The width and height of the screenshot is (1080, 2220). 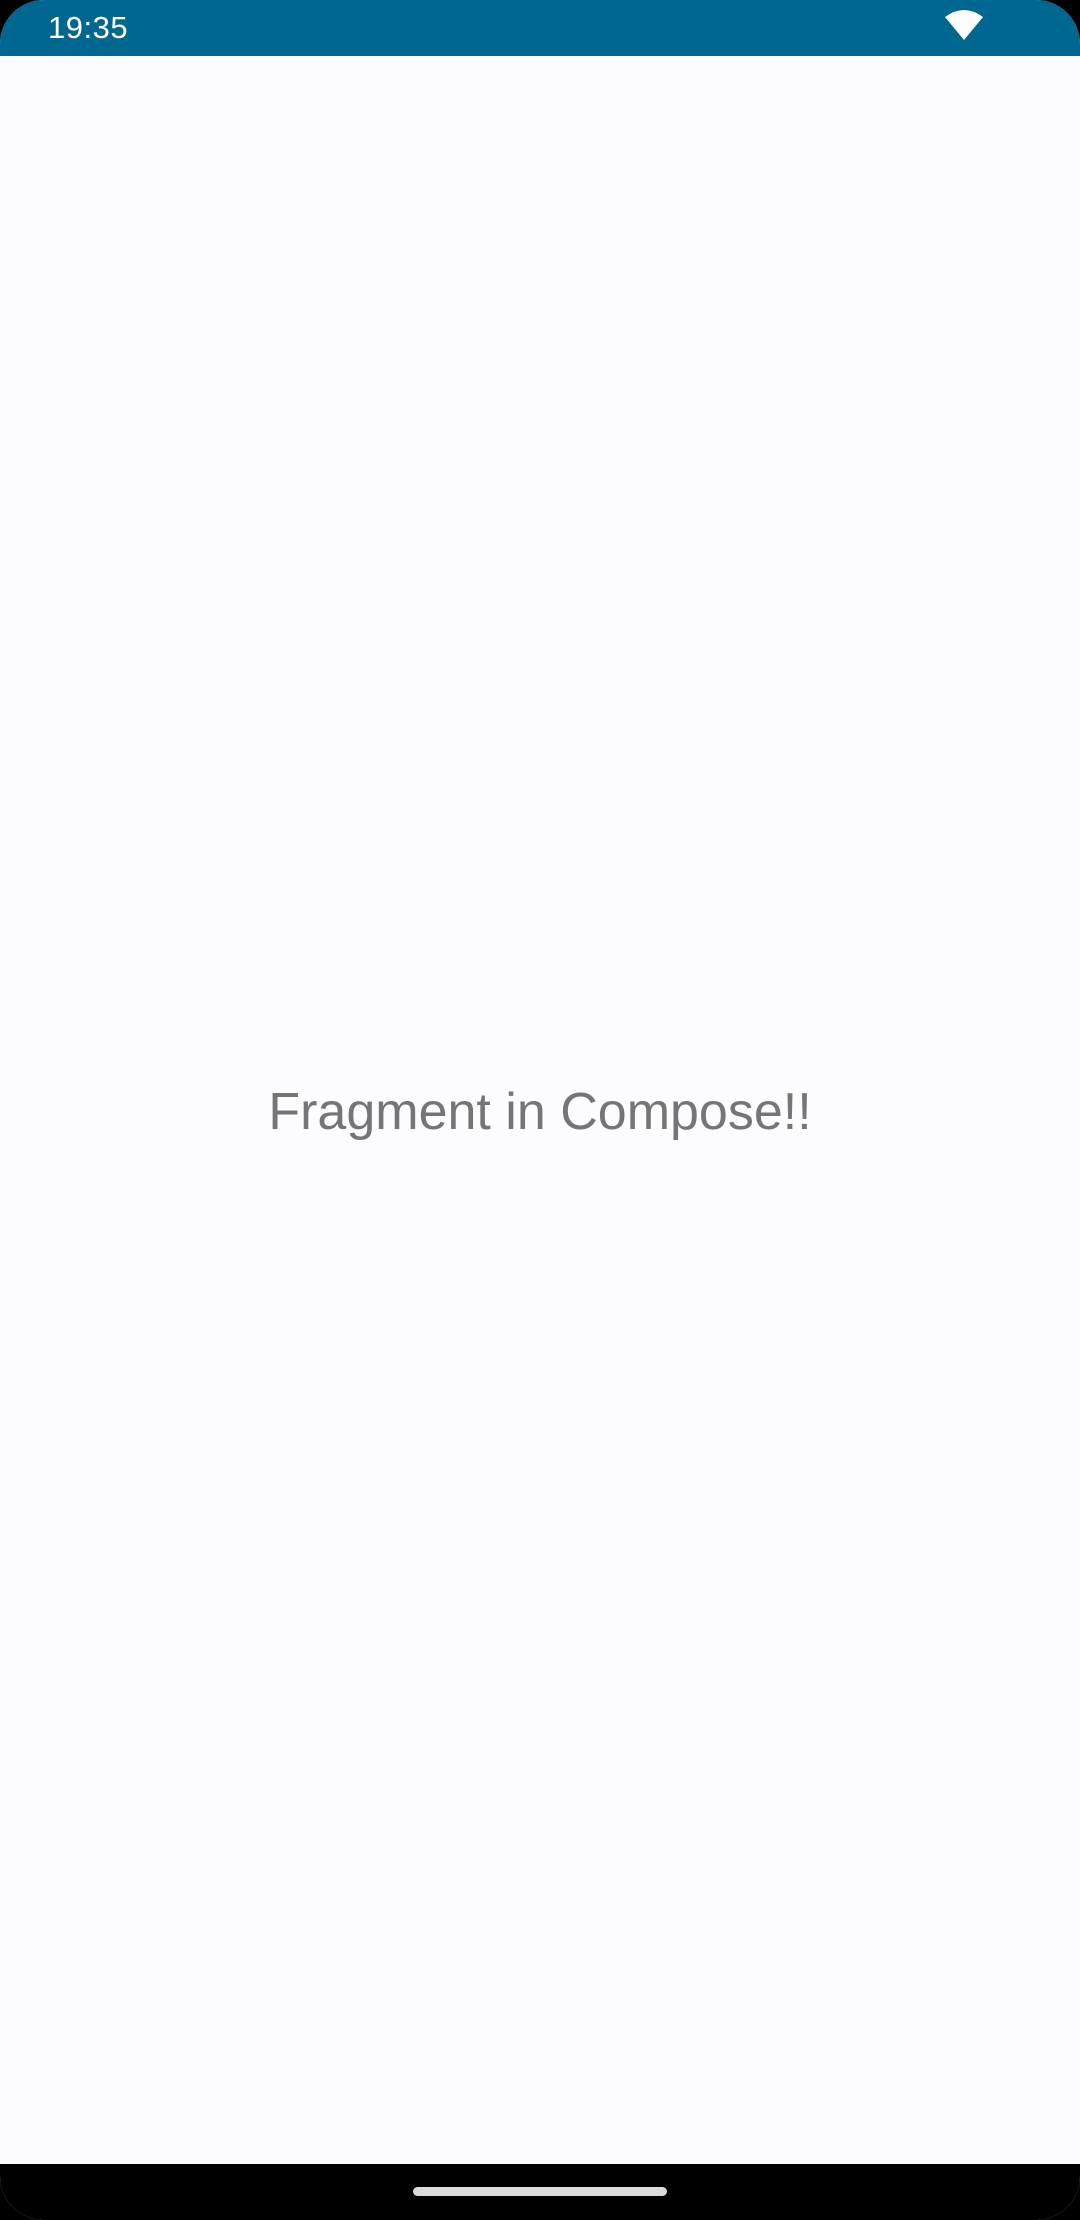 I want to click on fragment-message: Fragment in Compose!!, so click(x=540, y=1111).